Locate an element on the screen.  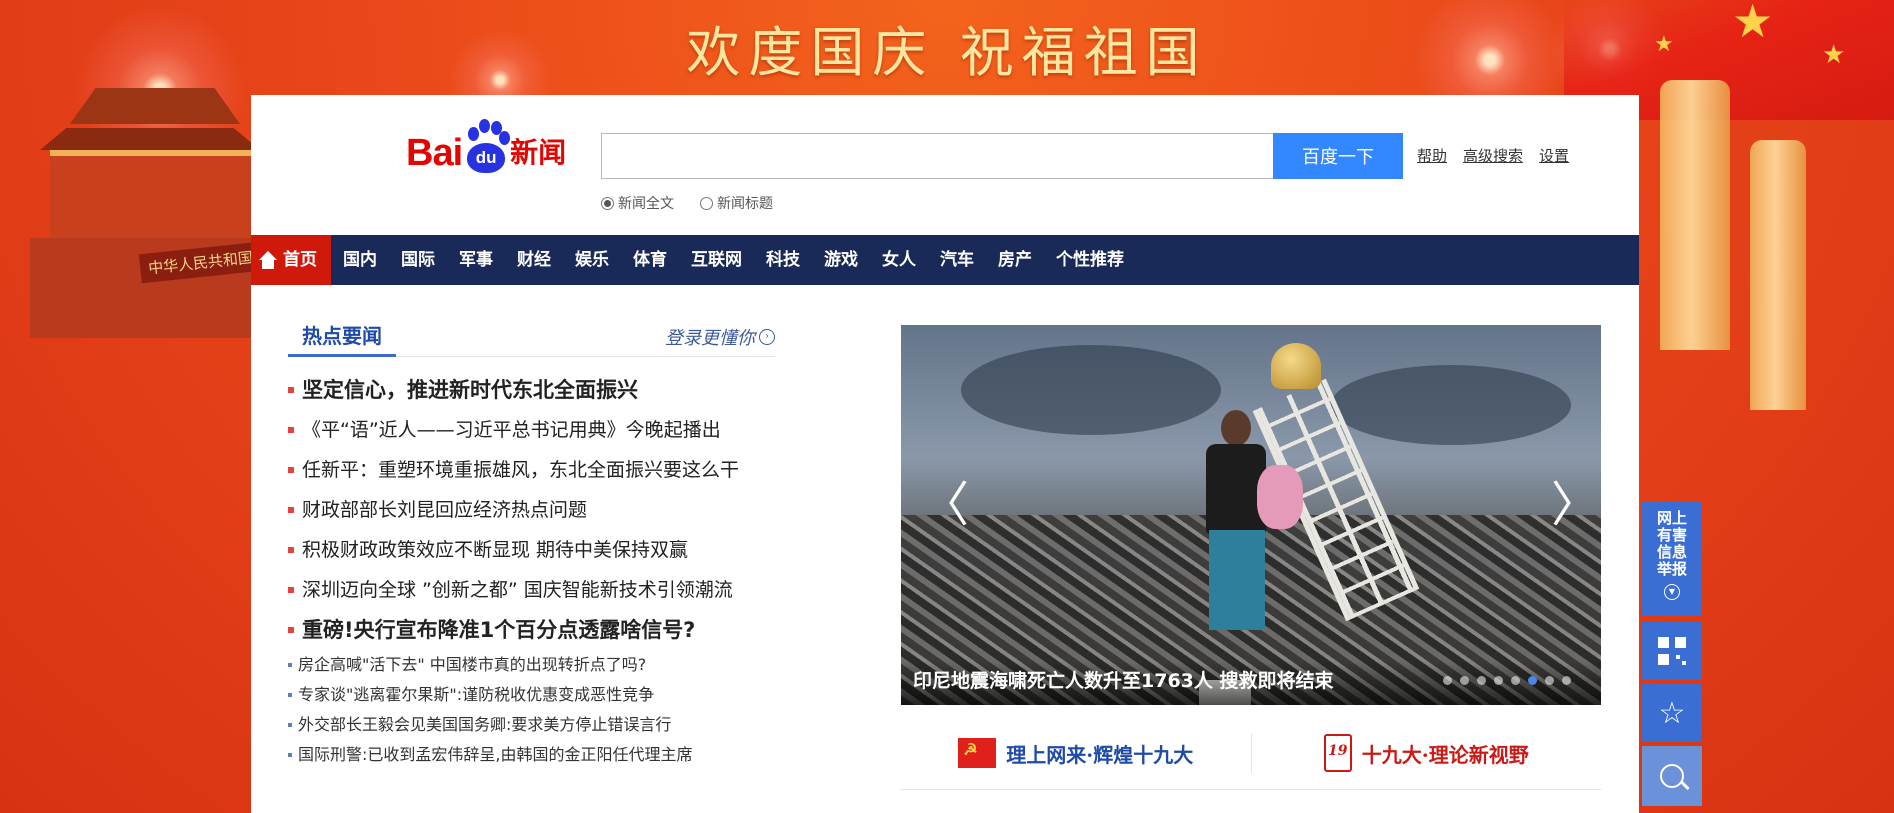
nav-item: 房产 is located at coordinates (1015, 260).